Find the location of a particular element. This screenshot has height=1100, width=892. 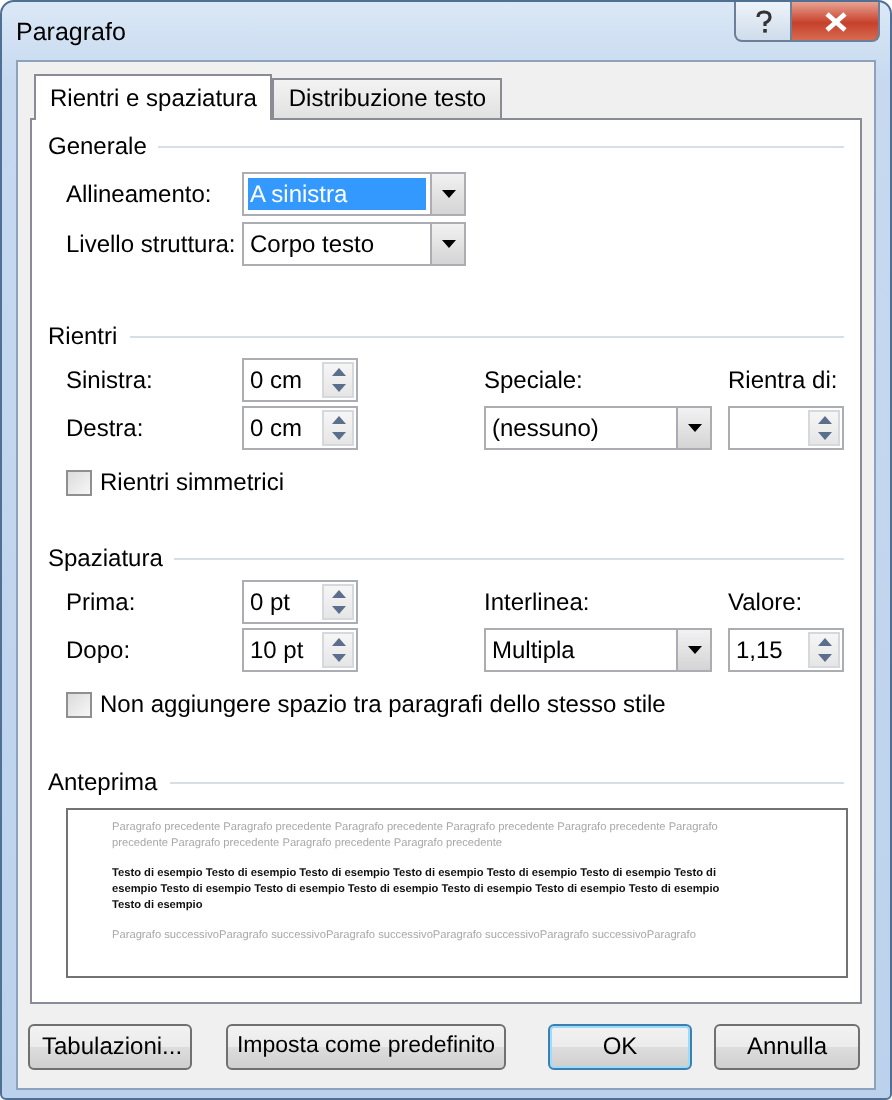

dialog-button: OK is located at coordinates (620, 1046).